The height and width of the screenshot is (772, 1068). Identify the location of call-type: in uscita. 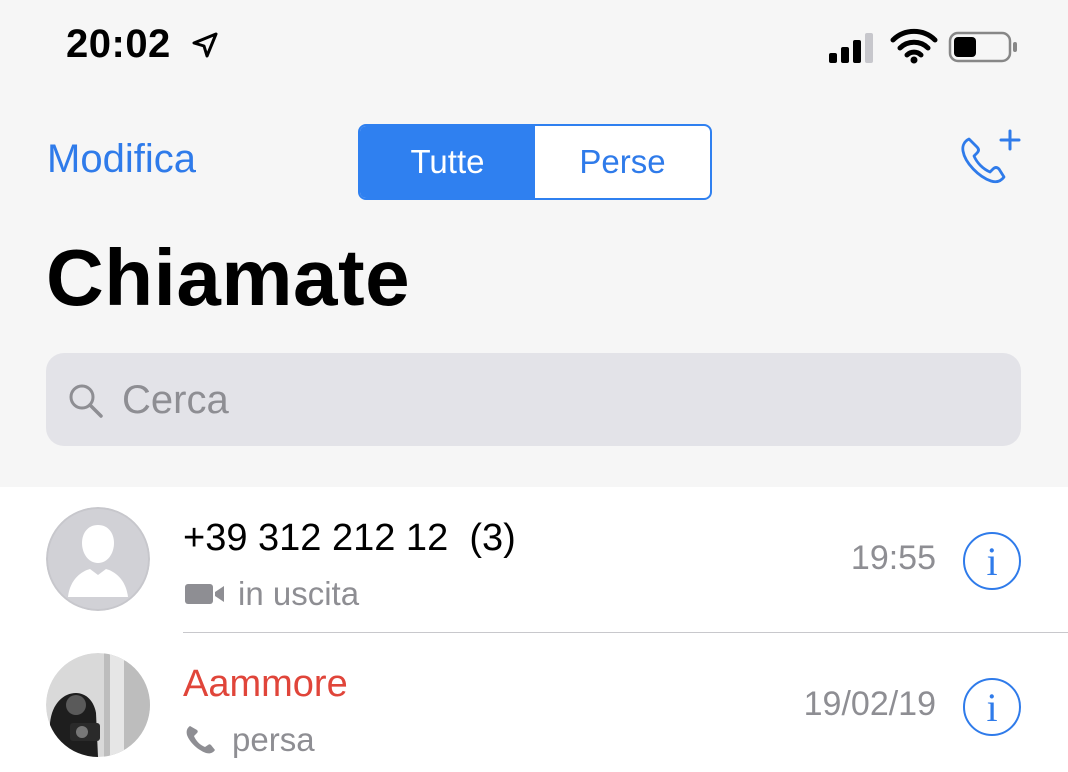
(271, 594).